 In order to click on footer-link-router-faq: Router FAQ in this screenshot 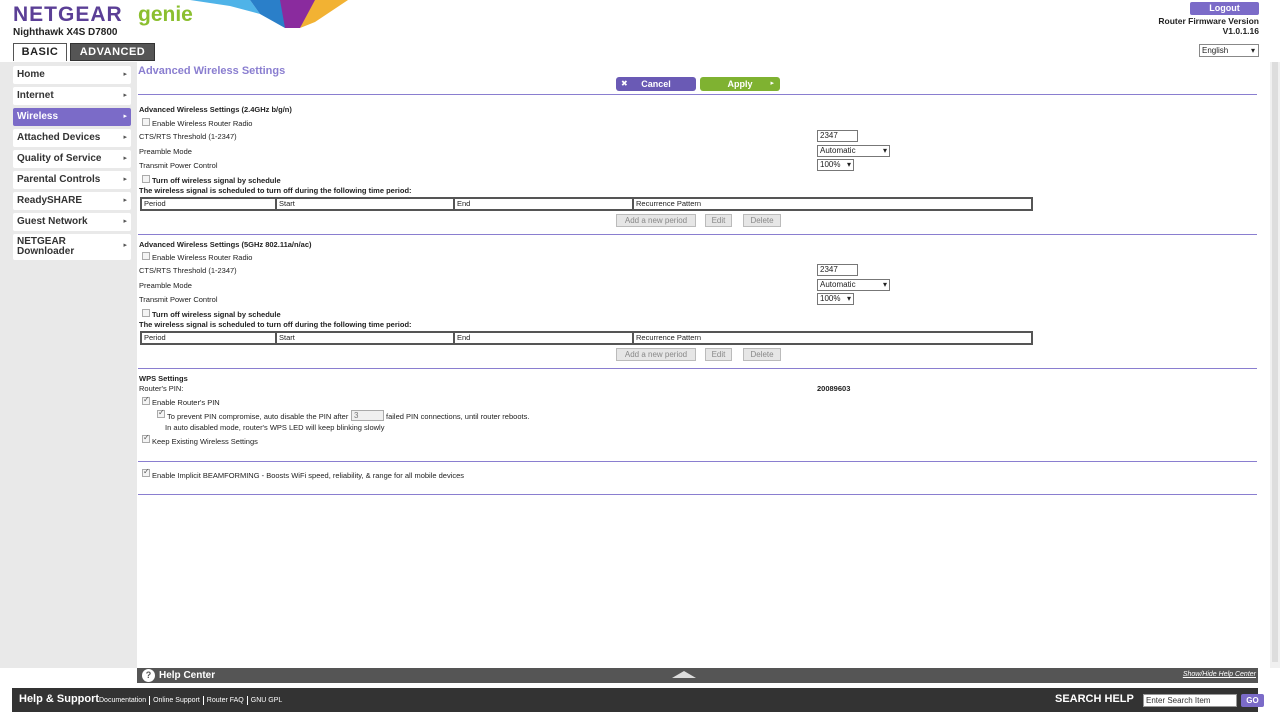, I will do `click(226, 700)`.